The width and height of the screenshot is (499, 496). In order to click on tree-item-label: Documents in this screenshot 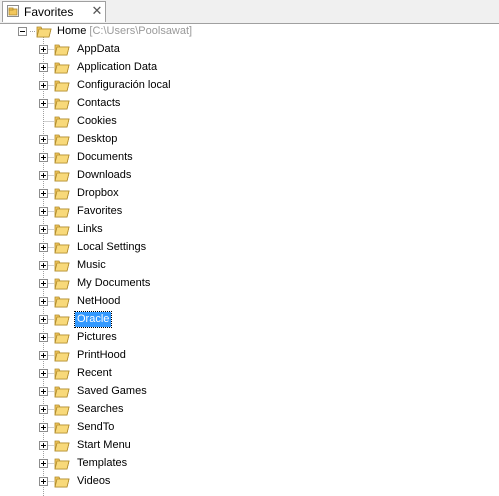, I will do `click(105, 157)`.